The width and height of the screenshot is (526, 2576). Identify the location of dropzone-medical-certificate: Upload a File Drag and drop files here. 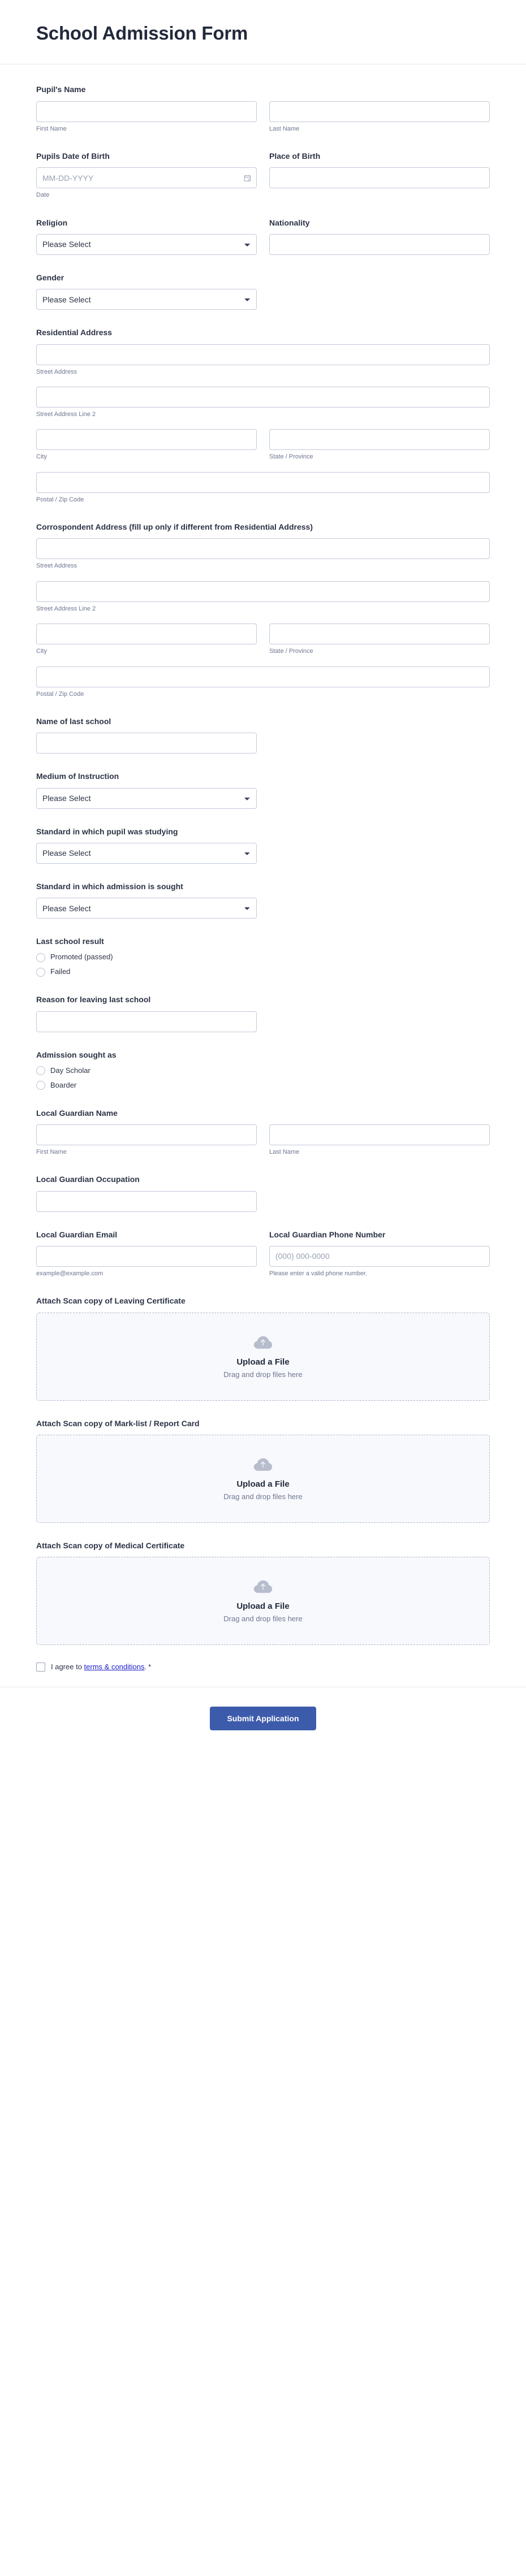
(263, 1601).